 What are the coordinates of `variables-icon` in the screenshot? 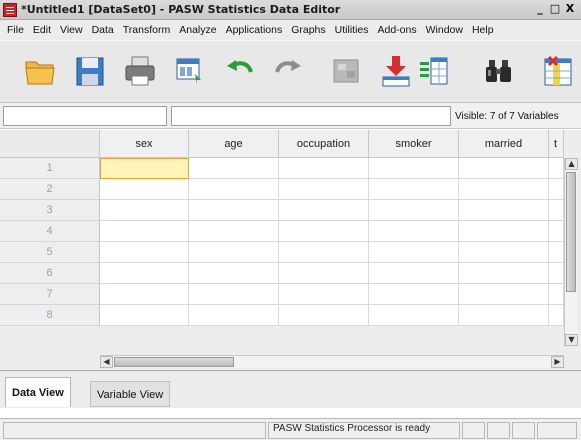 It's located at (434, 71).